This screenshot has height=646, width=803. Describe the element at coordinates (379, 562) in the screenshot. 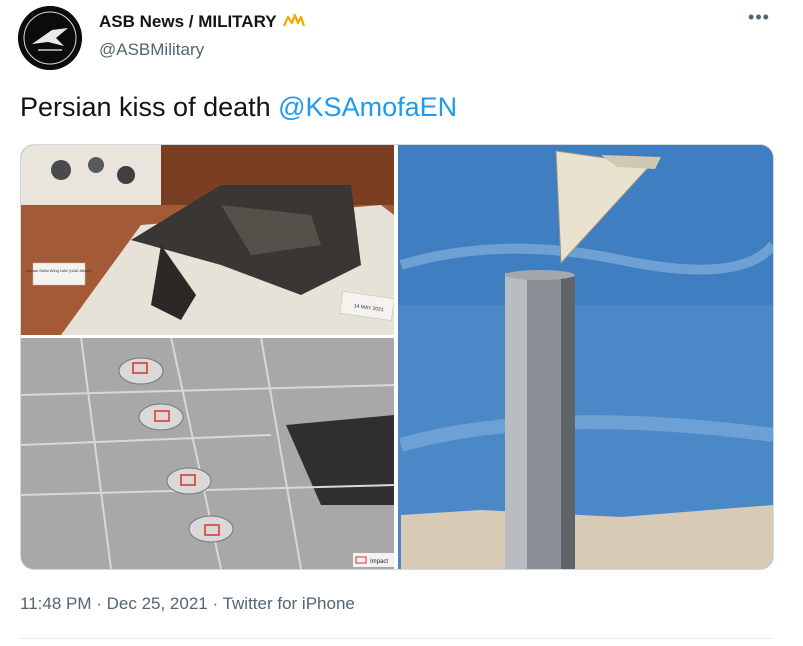

I see `impact-legend-label: Impact` at that location.